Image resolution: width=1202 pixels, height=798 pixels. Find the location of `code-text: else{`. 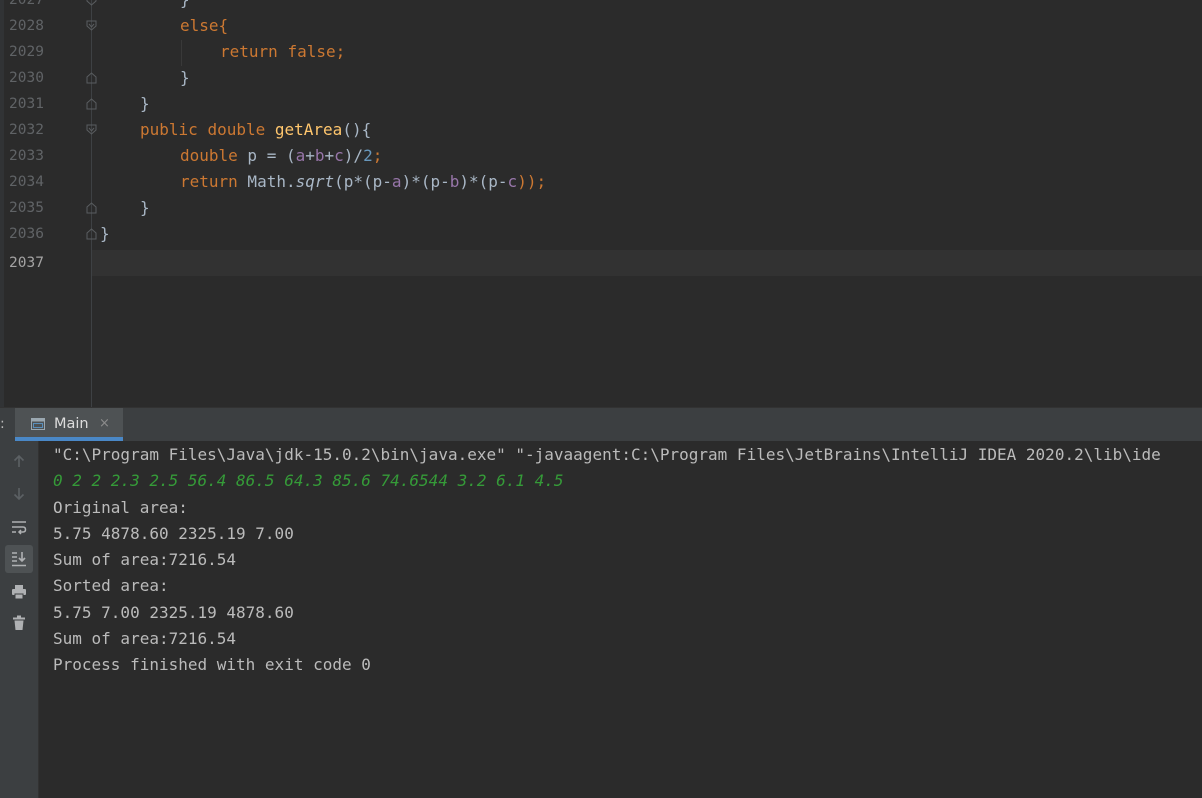

code-text: else{ is located at coordinates (204, 25).